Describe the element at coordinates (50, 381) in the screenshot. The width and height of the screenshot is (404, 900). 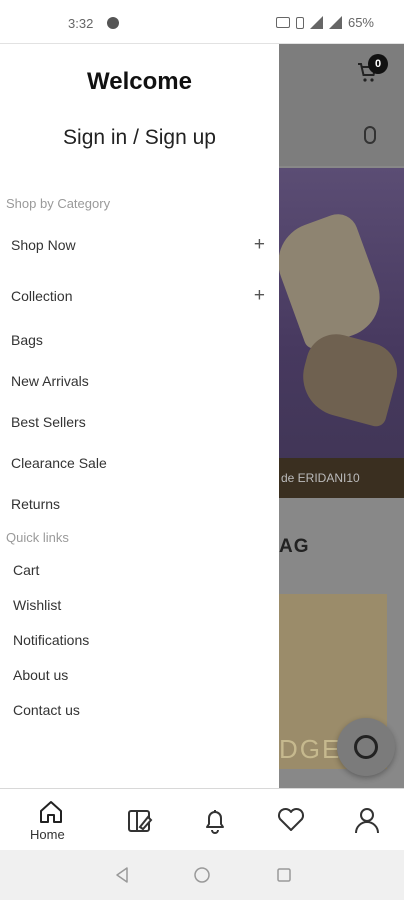
I see `menu-item-label: New Arrivals` at that location.